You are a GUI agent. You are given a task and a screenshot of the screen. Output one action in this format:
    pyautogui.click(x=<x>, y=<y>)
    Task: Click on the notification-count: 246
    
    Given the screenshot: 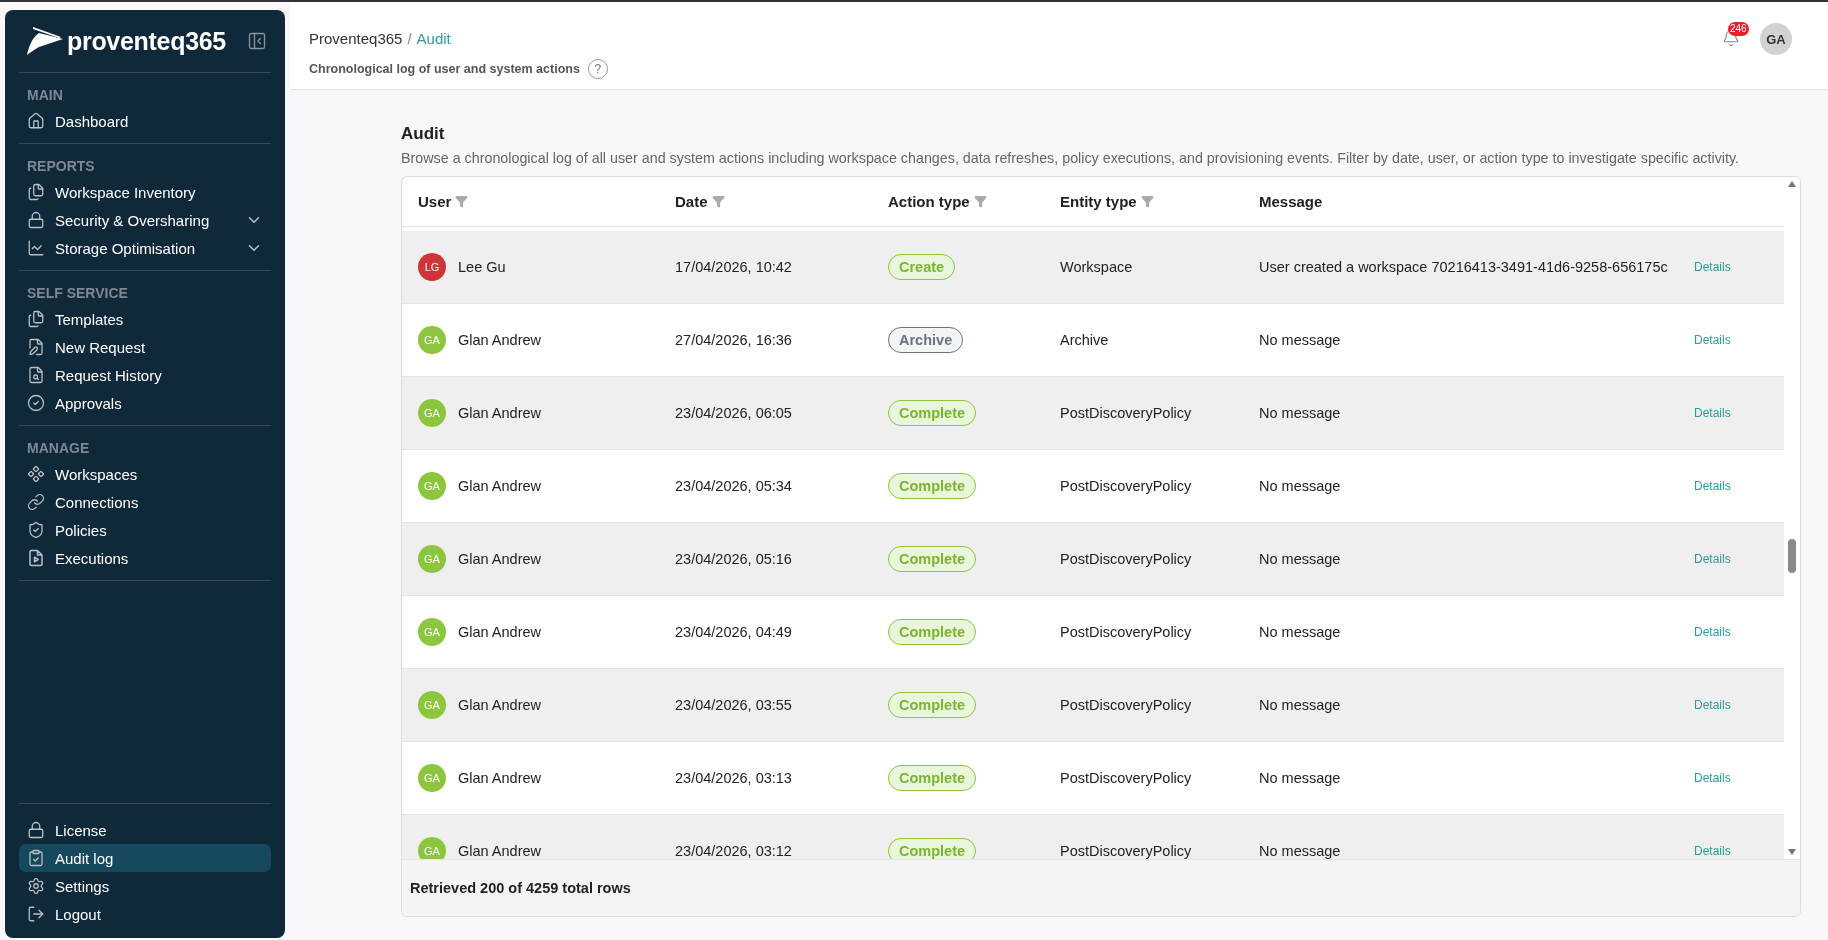 What is the action you would take?
    pyautogui.click(x=1738, y=29)
    